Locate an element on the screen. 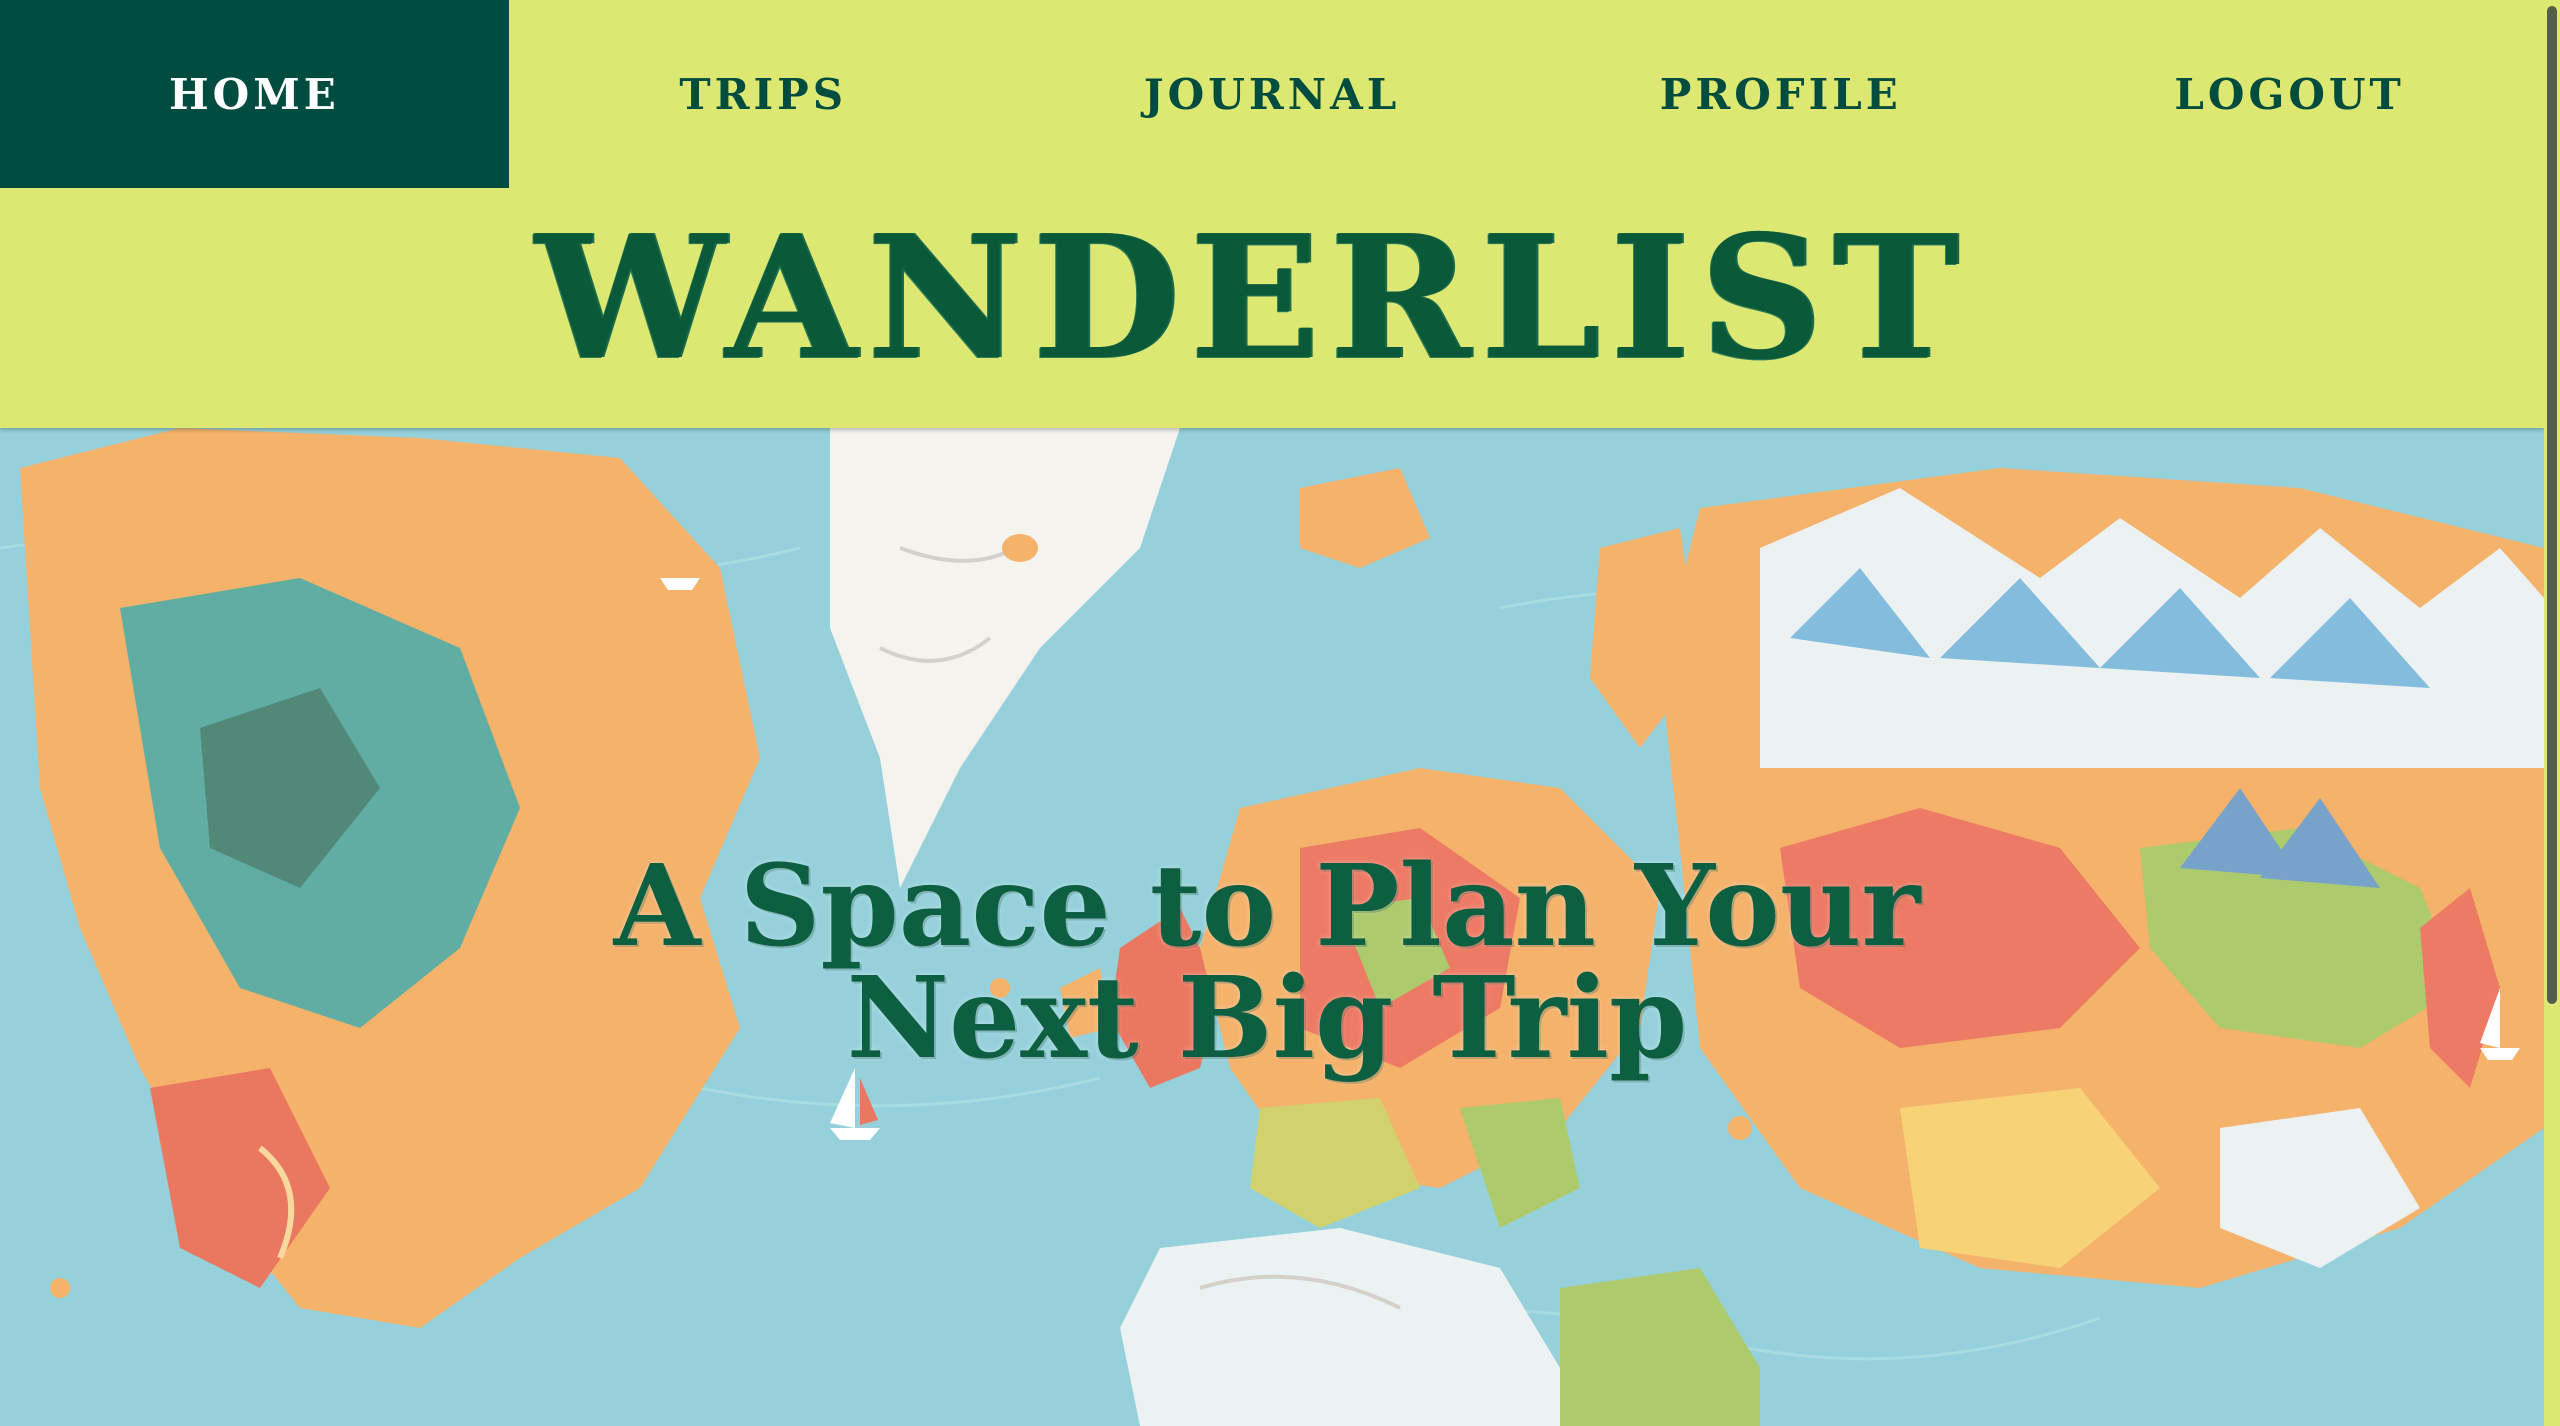 The width and height of the screenshot is (2560, 1426). nav-trips: TRIPS is located at coordinates (763, 94).